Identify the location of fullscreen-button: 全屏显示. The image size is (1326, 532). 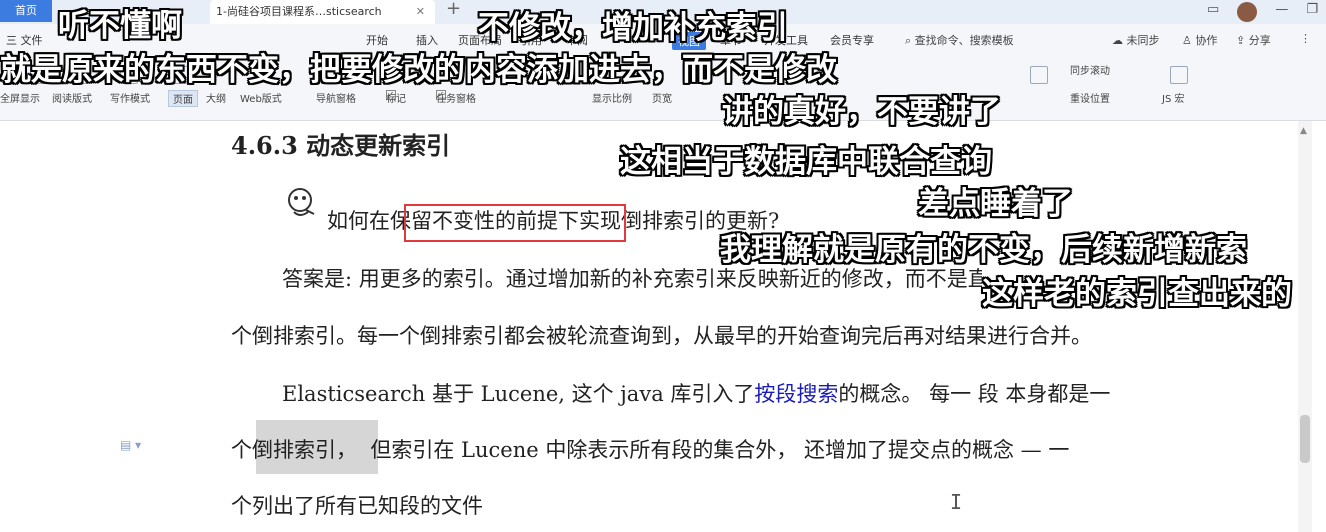
(20, 97).